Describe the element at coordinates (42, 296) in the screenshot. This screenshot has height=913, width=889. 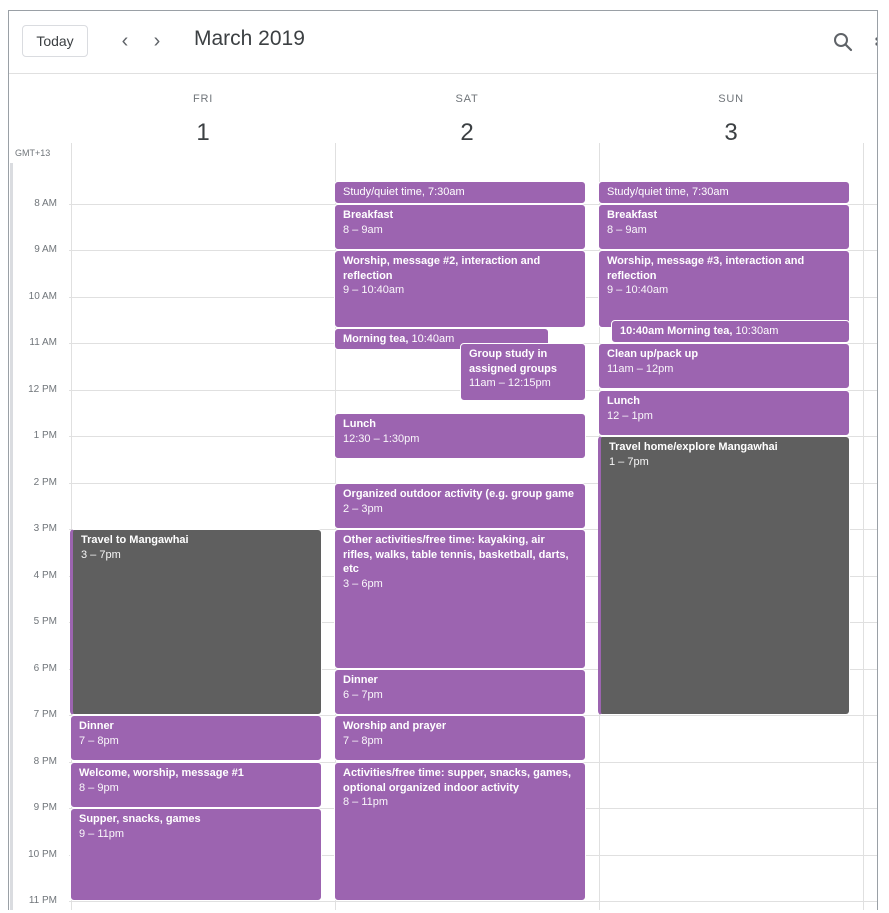
I see `hour-label: 10 AM` at that location.